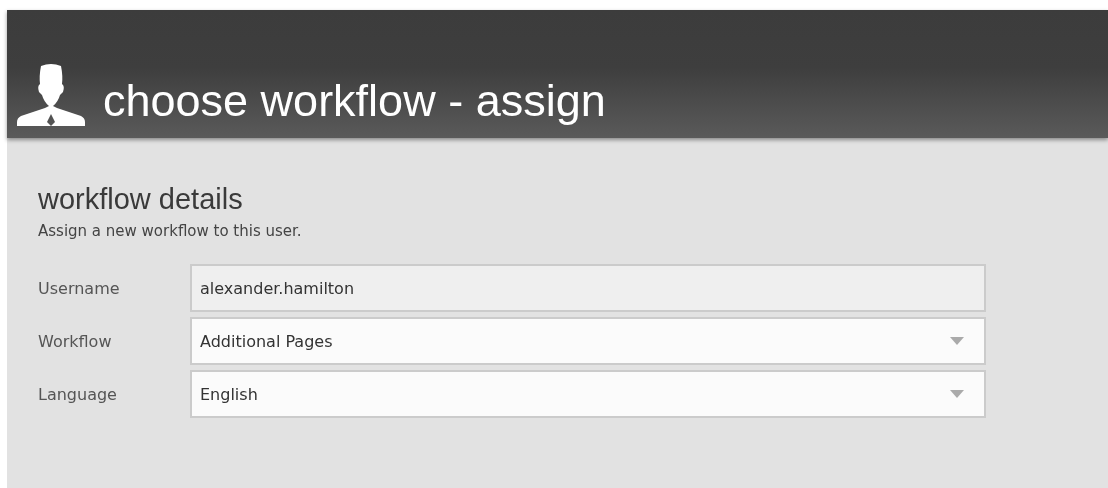  I want to click on section-heading: workflow details, so click(141, 199).